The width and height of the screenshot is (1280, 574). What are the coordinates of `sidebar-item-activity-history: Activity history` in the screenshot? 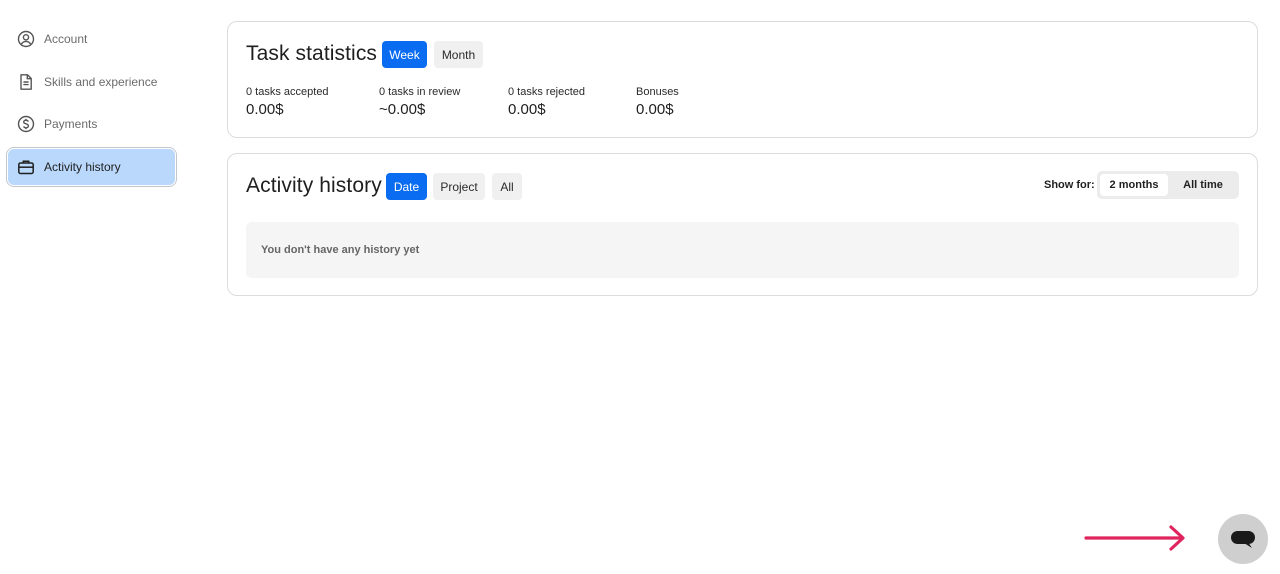 It's located at (91, 167).